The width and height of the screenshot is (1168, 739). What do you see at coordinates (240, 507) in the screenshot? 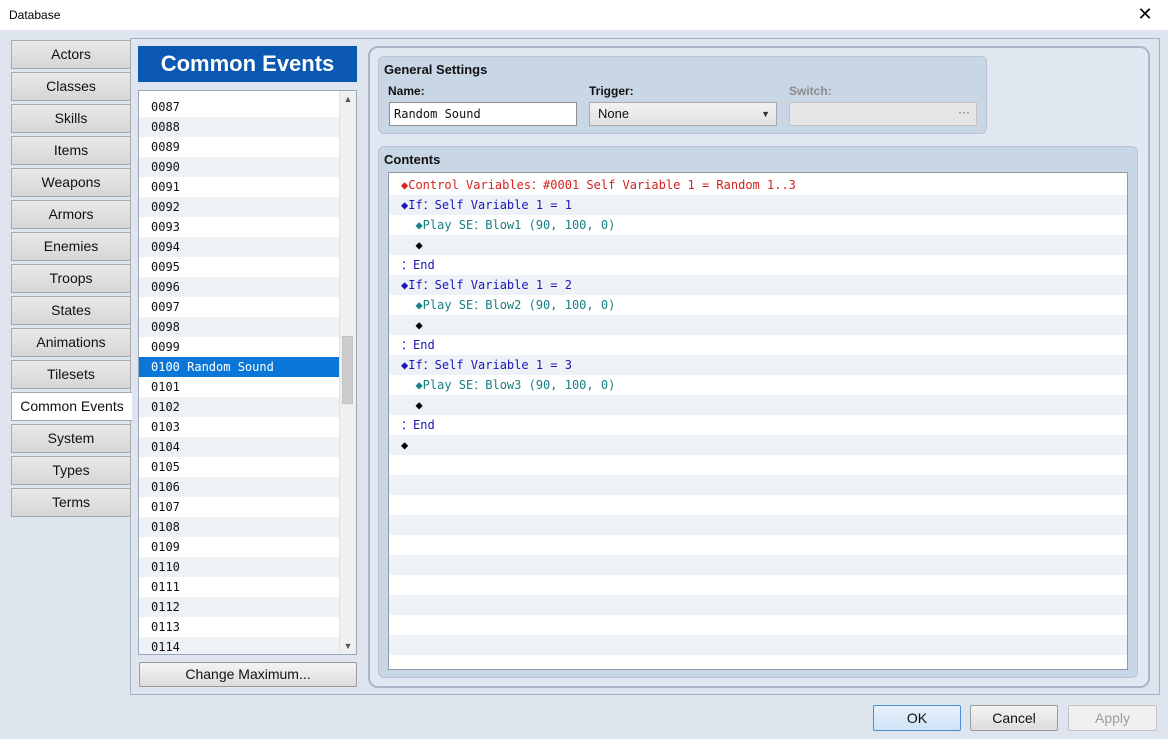
I see `list-item: 0107` at bounding box center [240, 507].